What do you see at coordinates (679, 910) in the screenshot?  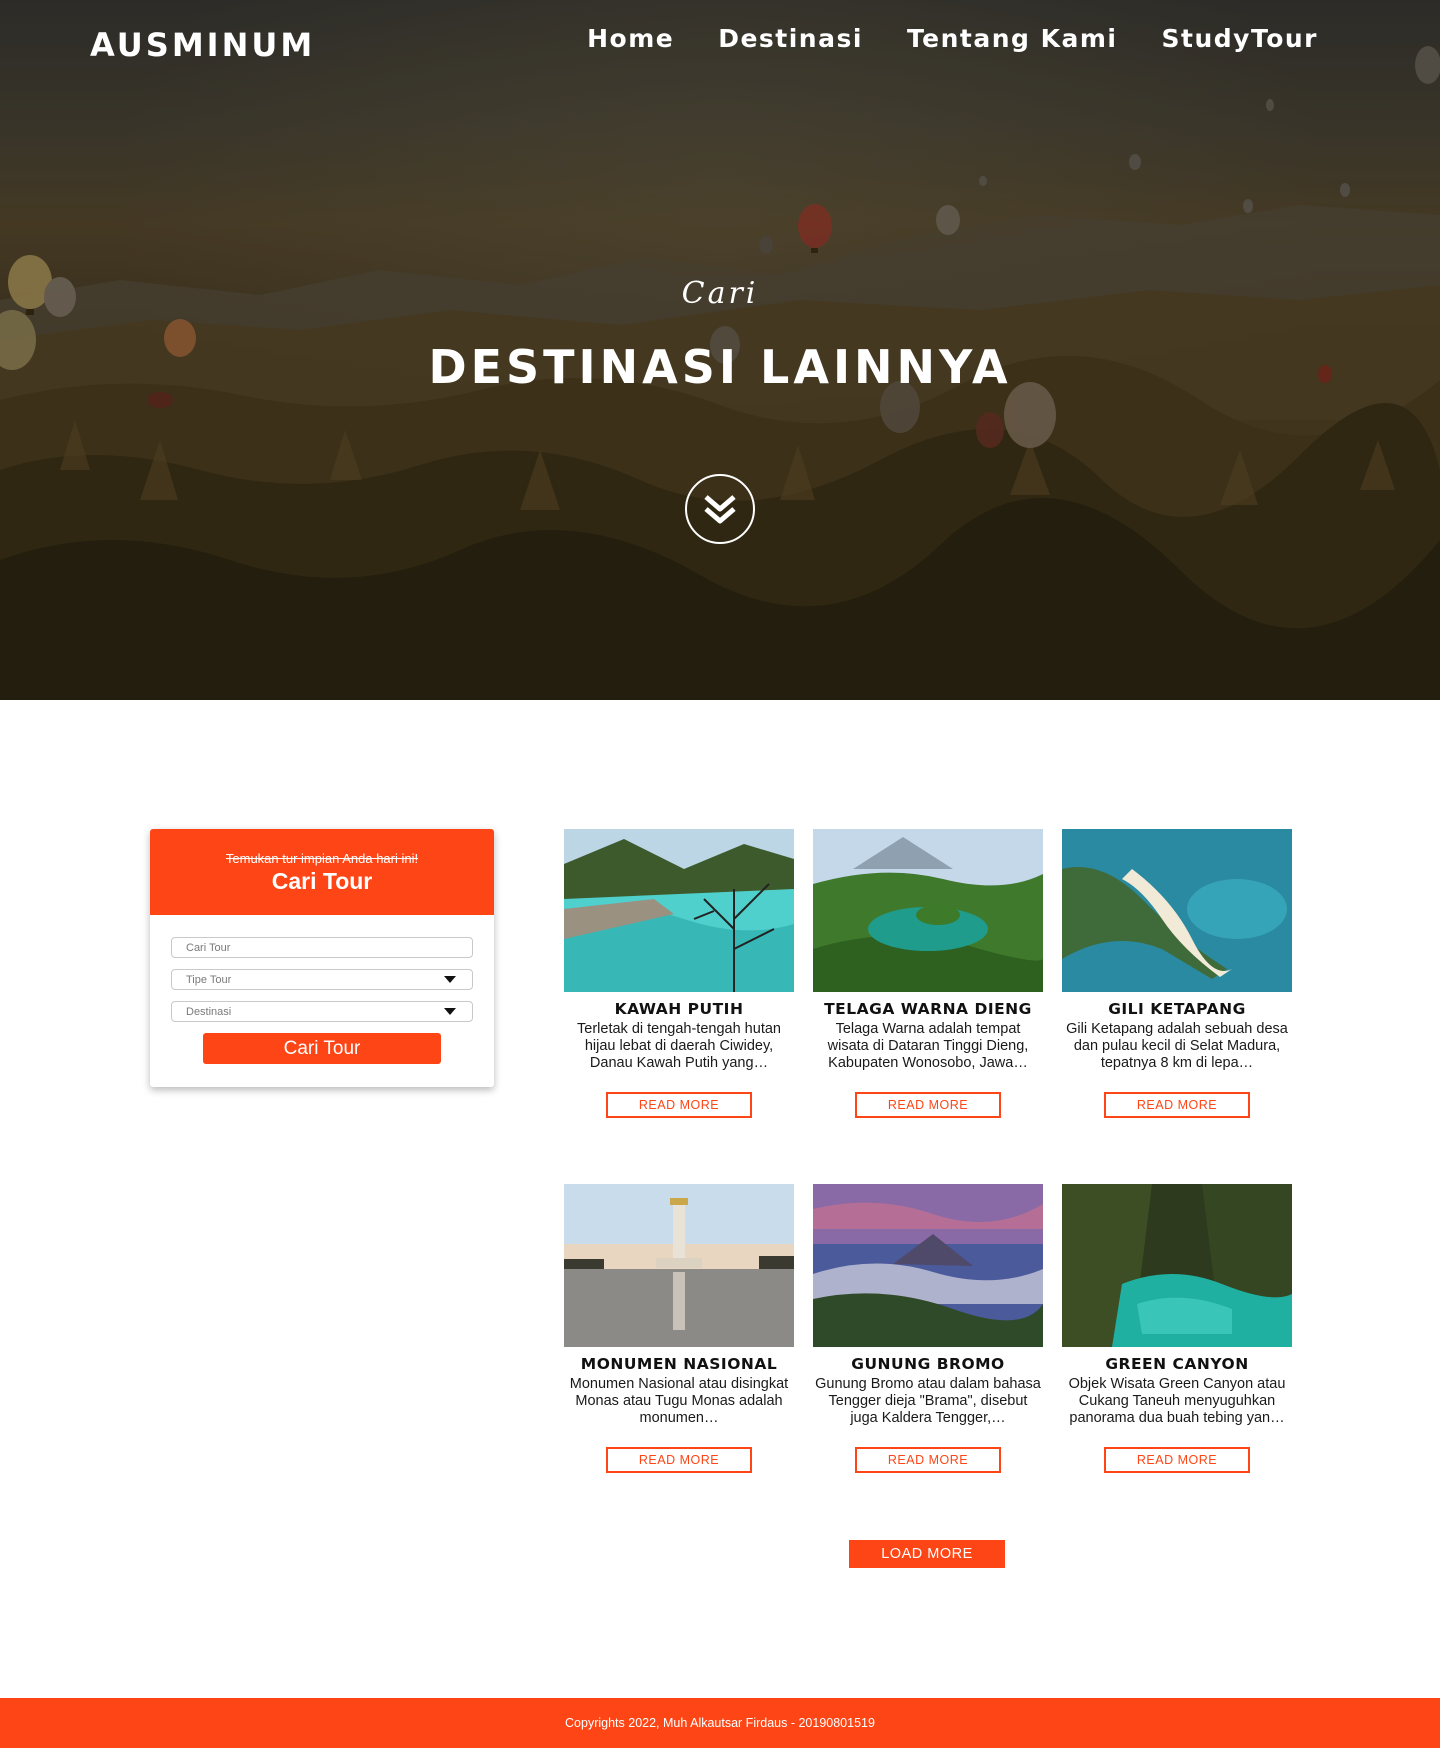 I see `kawah-putih-image` at bounding box center [679, 910].